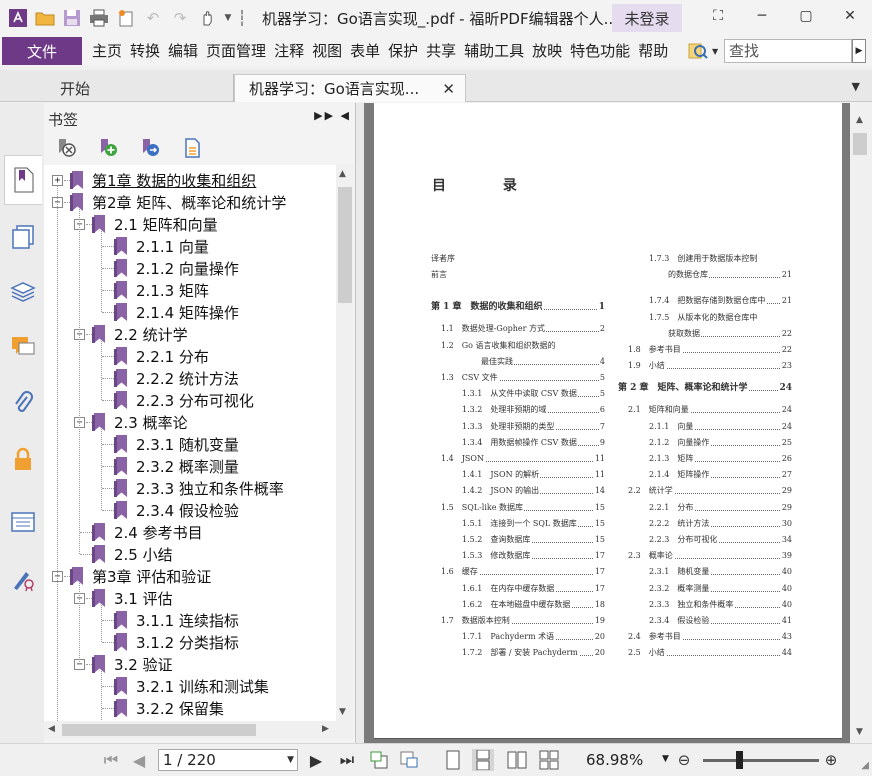  I want to click on scroll-thumb, so click(159, 730).